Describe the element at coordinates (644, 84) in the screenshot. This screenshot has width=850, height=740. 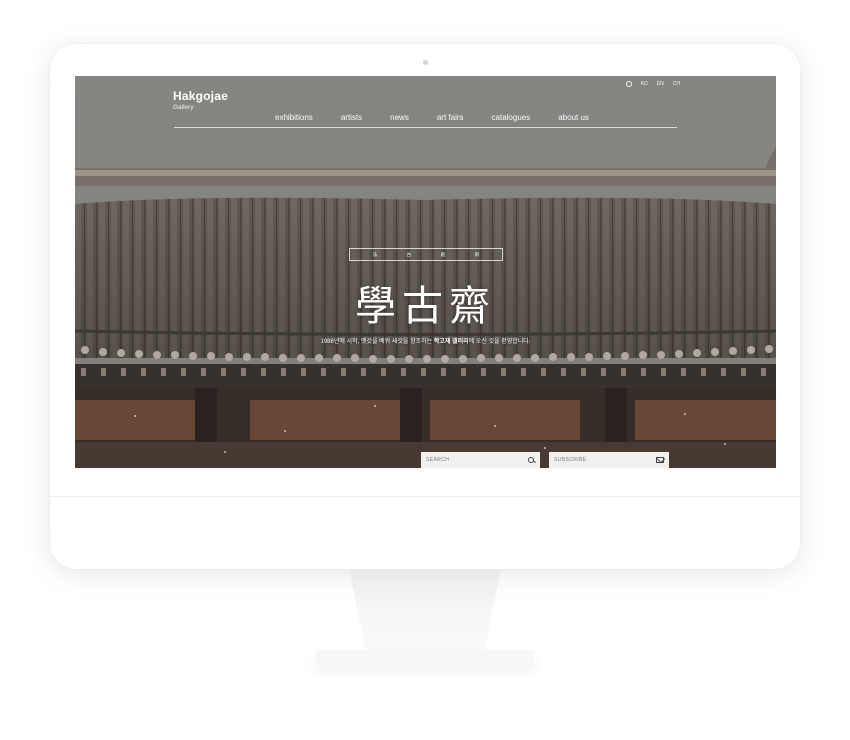
I see `lang-ko: KO` at that location.